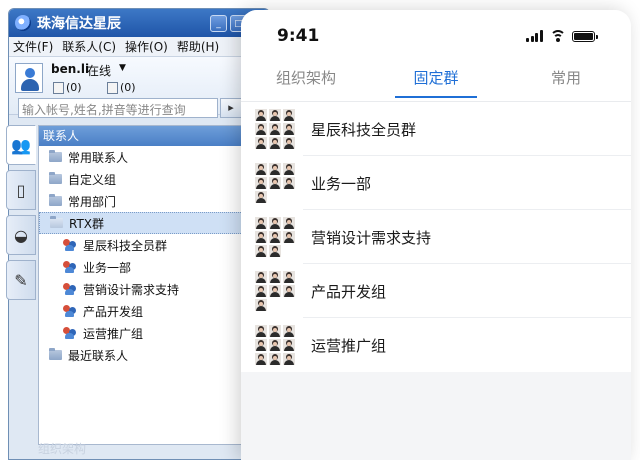 This screenshot has height=460, width=640. Describe the element at coordinates (558, 36) in the screenshot. I see `wifi-icon` at that location.